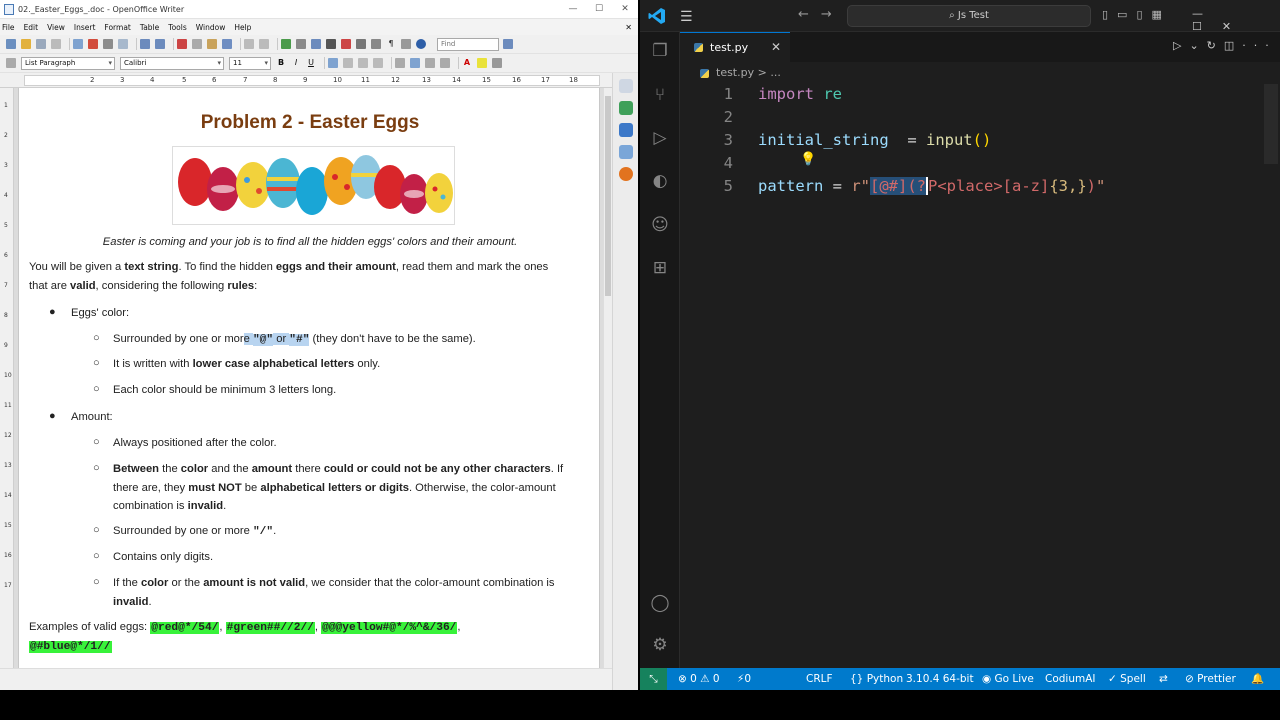 Image resolution: width=1280 pixels, height=720 pixels. What do you see at coordinates (744, 679) in the screenshot?
I see `ports-indicator: ⚡0` at bounding box center [744, 679].